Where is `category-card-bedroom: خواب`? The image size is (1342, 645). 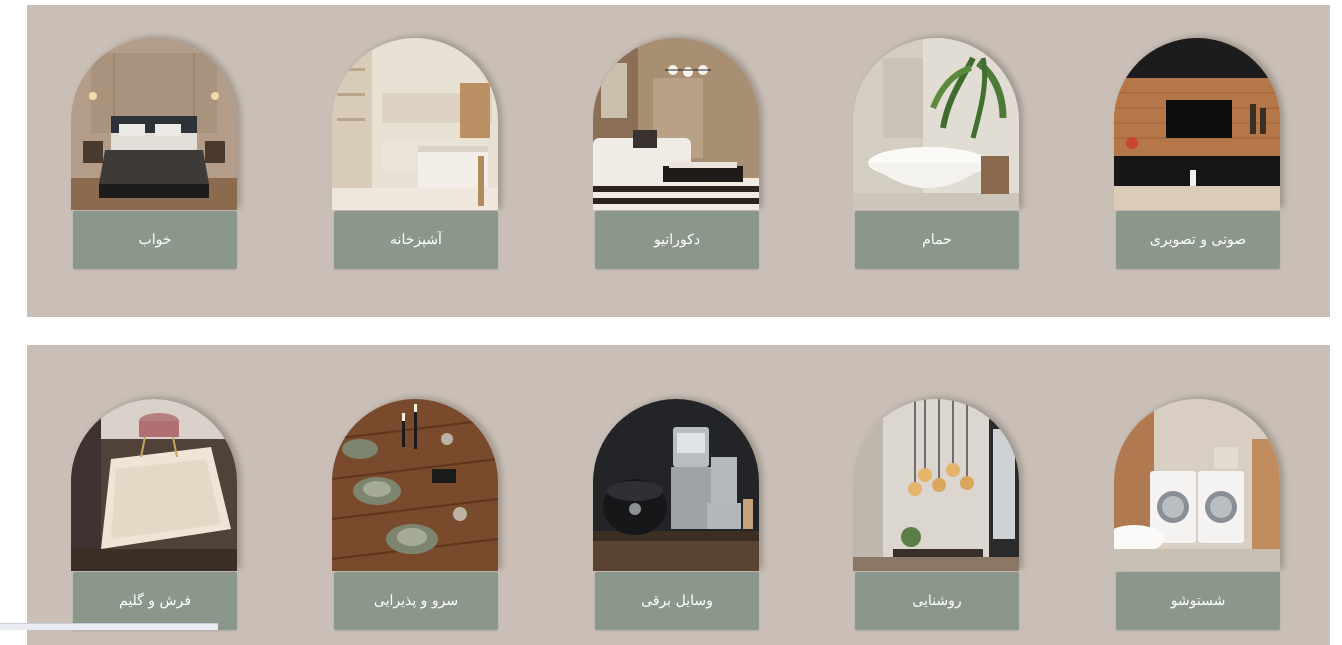
category-card-bedroom: خواب is located at coordinates (155, 153).